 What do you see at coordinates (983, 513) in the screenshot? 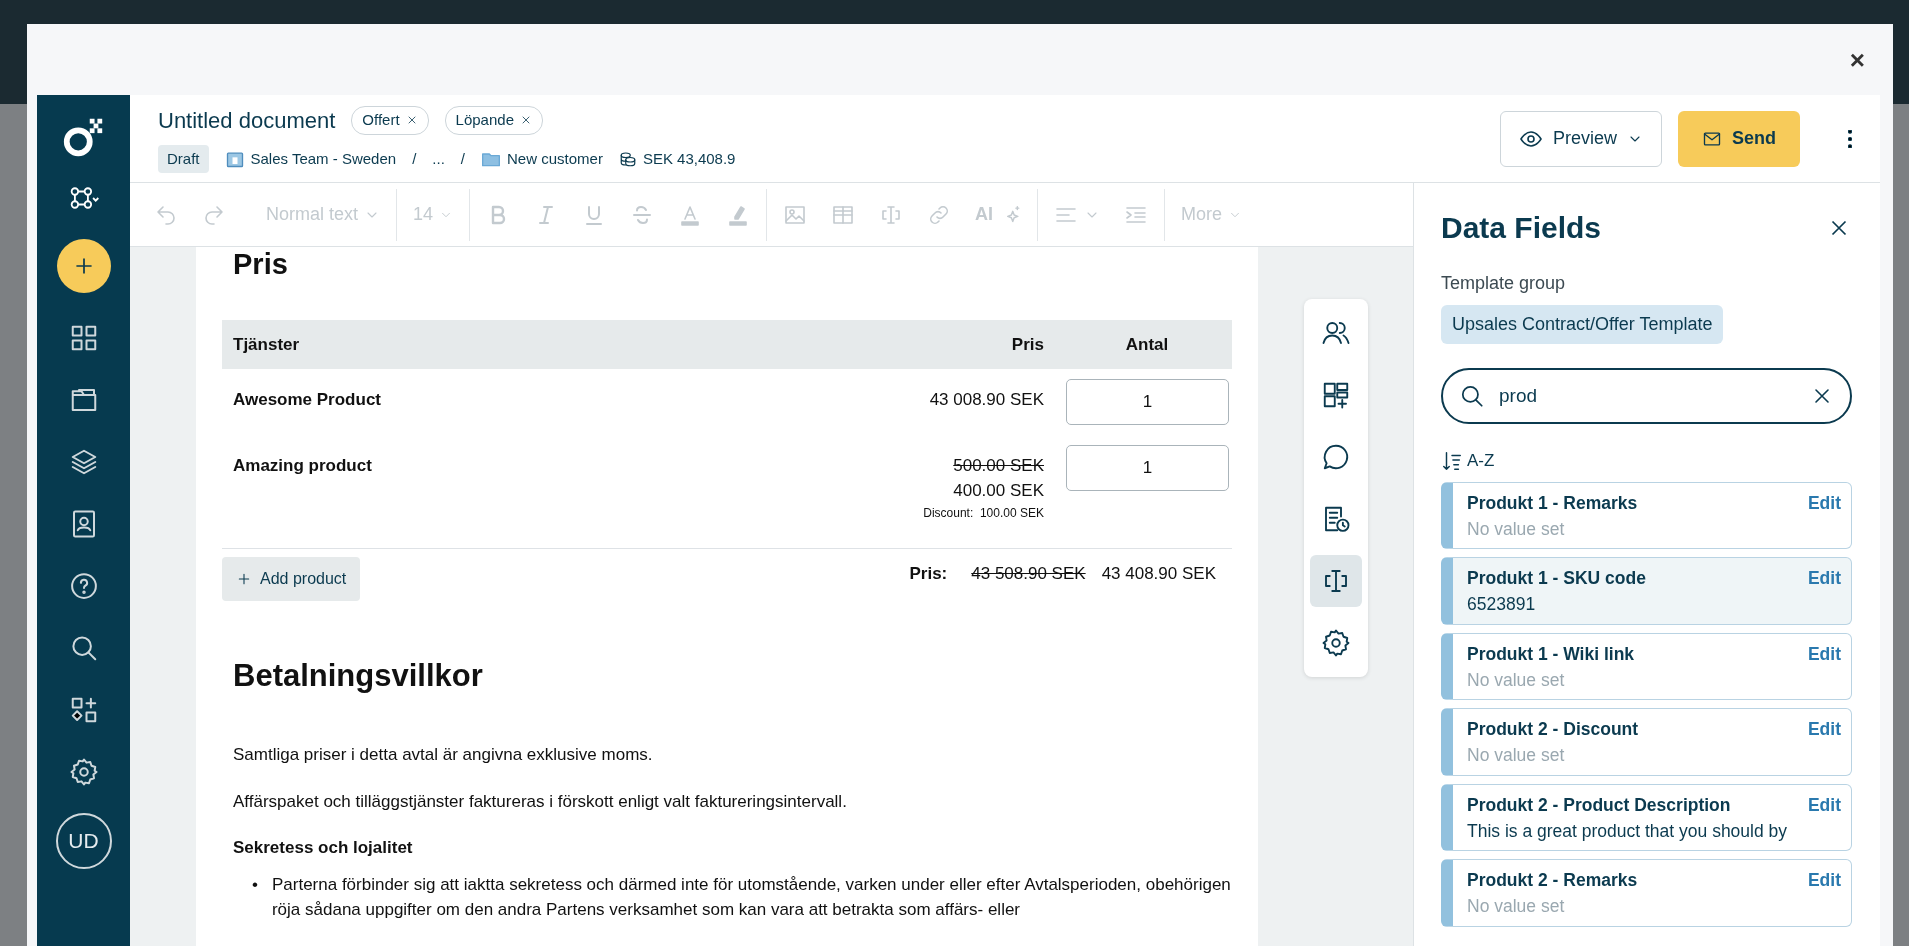
I see `discount-text: Discount: 100.00 SEK` at bounding box center [983, 513].